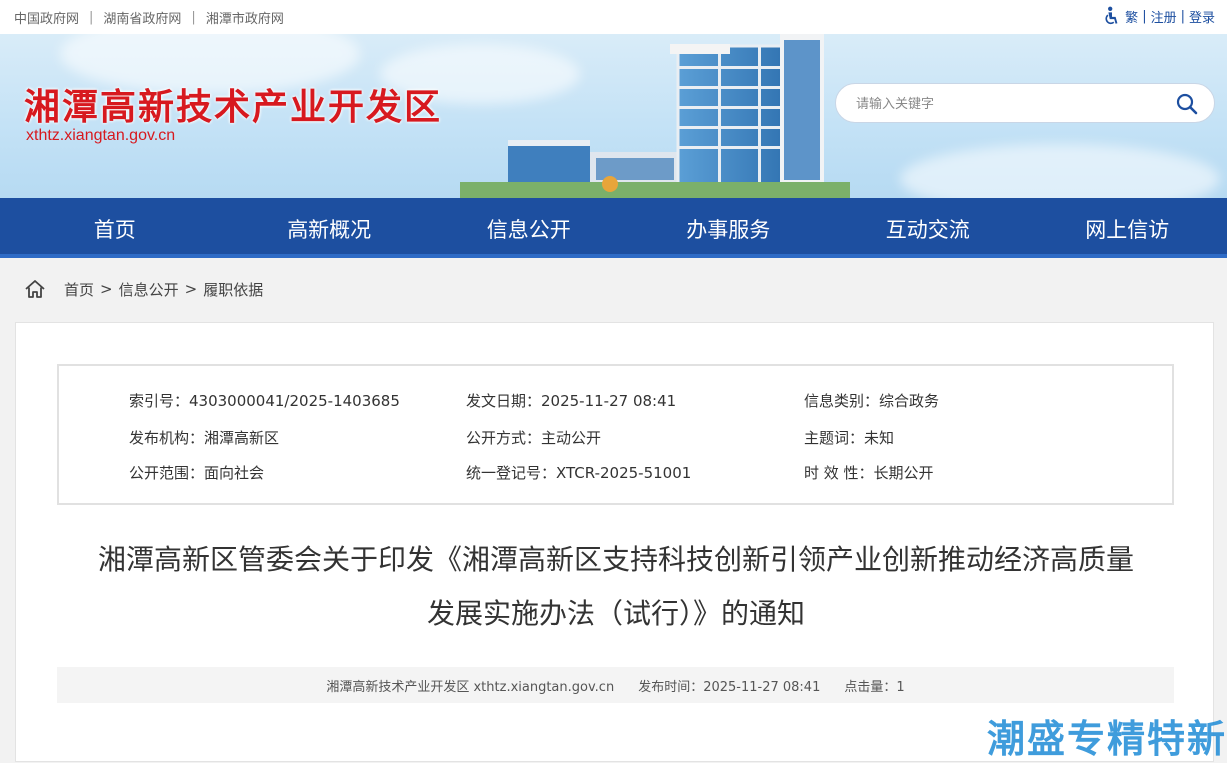 The height and width of the screenshot is (763, 1227). What do you see at coordinates (849, 437) in the screenshot?
I see `meta-subject: 主题词：未知` at bounding box center [849, 437].